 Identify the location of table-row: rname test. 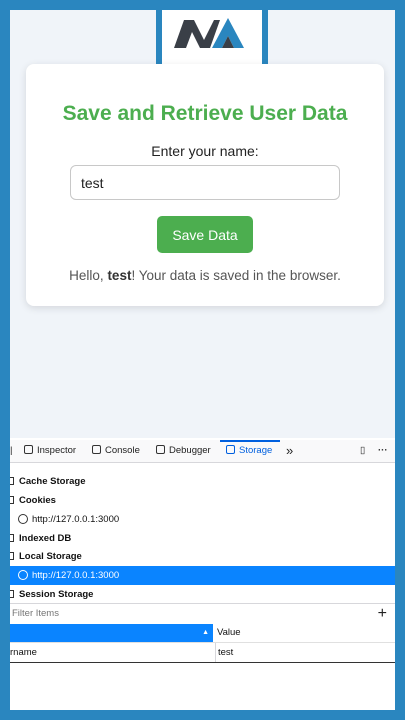
(202, 652).